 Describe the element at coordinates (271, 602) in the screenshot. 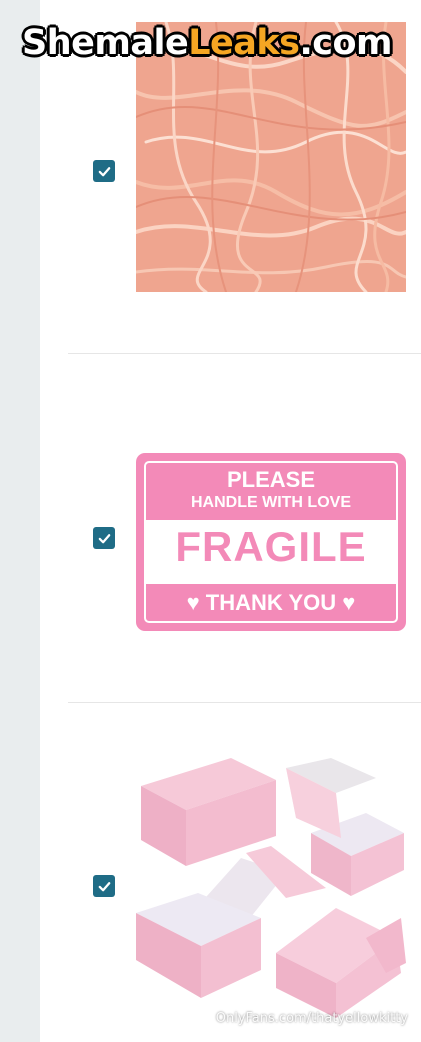

I see `label-thank-you: ♥ THANK YOU ♥` at that location.